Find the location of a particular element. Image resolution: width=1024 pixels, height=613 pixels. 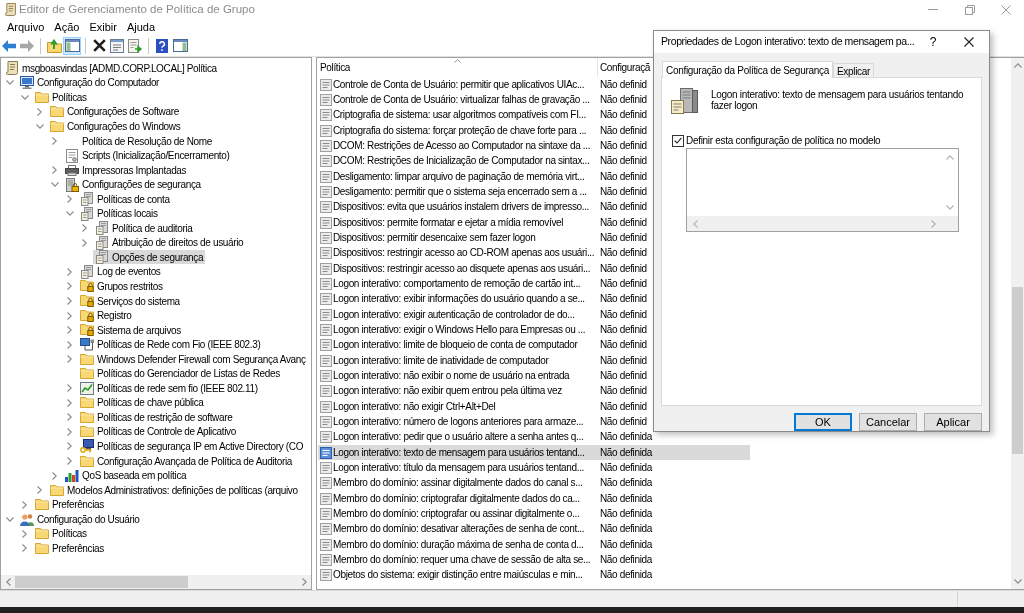

checkbox-label: Definir esta configuração de política no modelo is located at coordinates (783, 140).